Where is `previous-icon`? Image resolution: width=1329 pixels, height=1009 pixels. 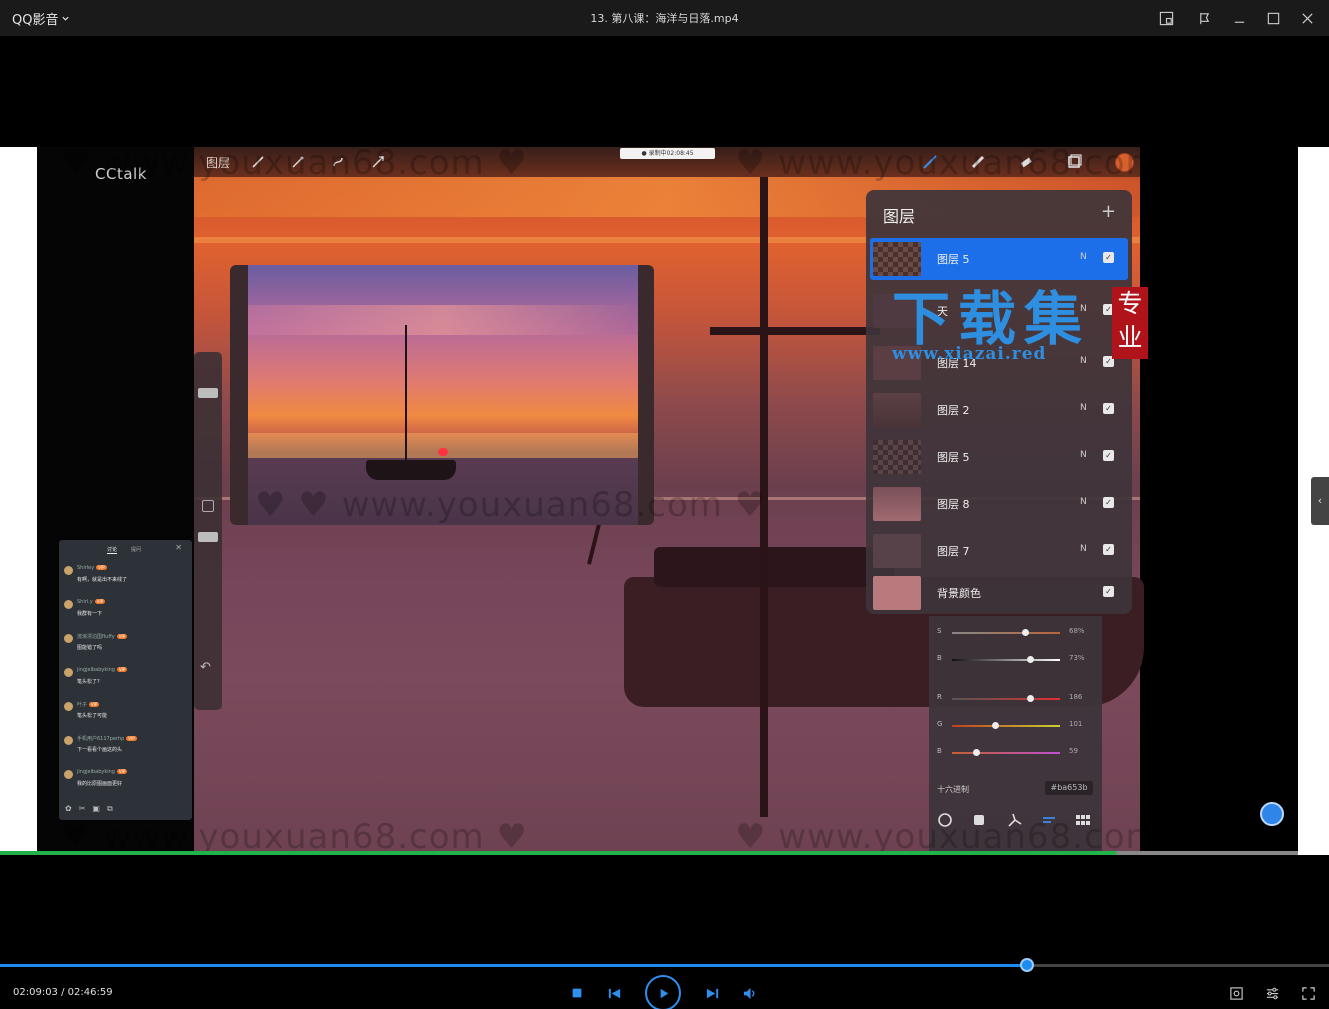
previous-icon is located at coordinates (614, 993).